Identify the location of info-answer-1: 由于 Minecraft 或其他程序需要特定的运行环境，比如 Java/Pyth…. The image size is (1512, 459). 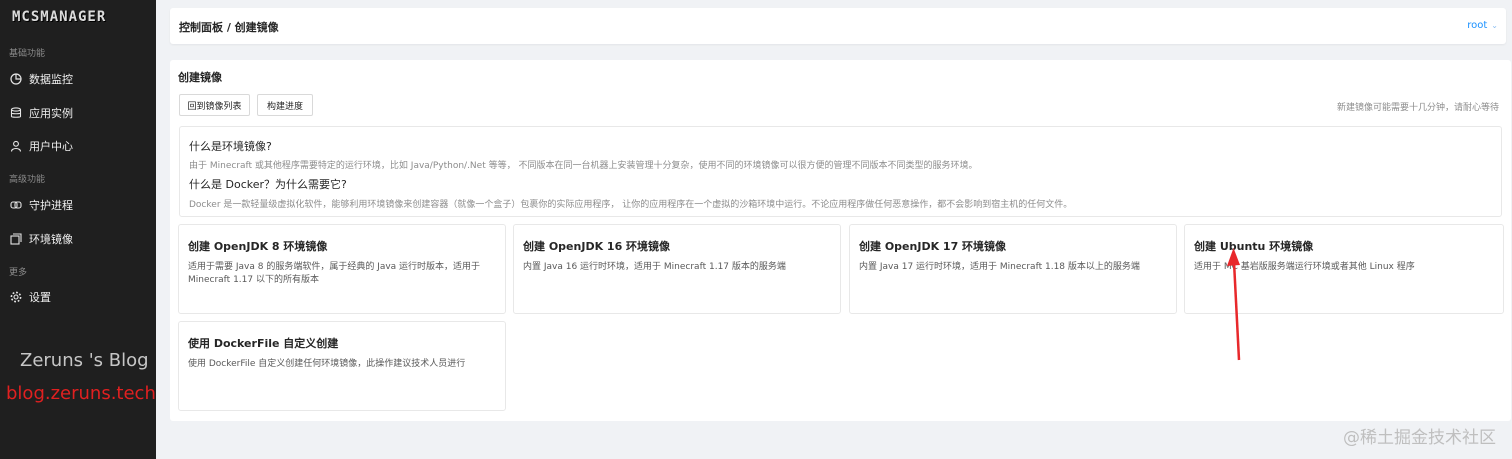
(583, 166).